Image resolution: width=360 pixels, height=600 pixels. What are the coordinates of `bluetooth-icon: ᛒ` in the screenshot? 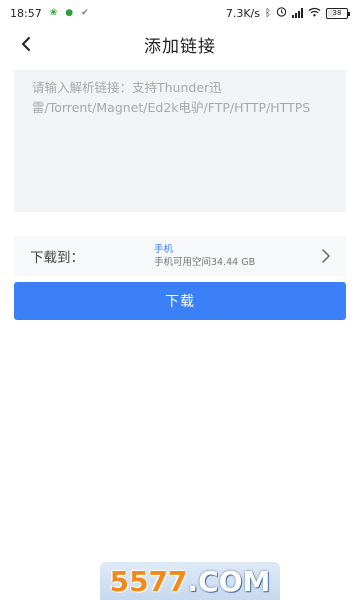 It's located at (268, 13).